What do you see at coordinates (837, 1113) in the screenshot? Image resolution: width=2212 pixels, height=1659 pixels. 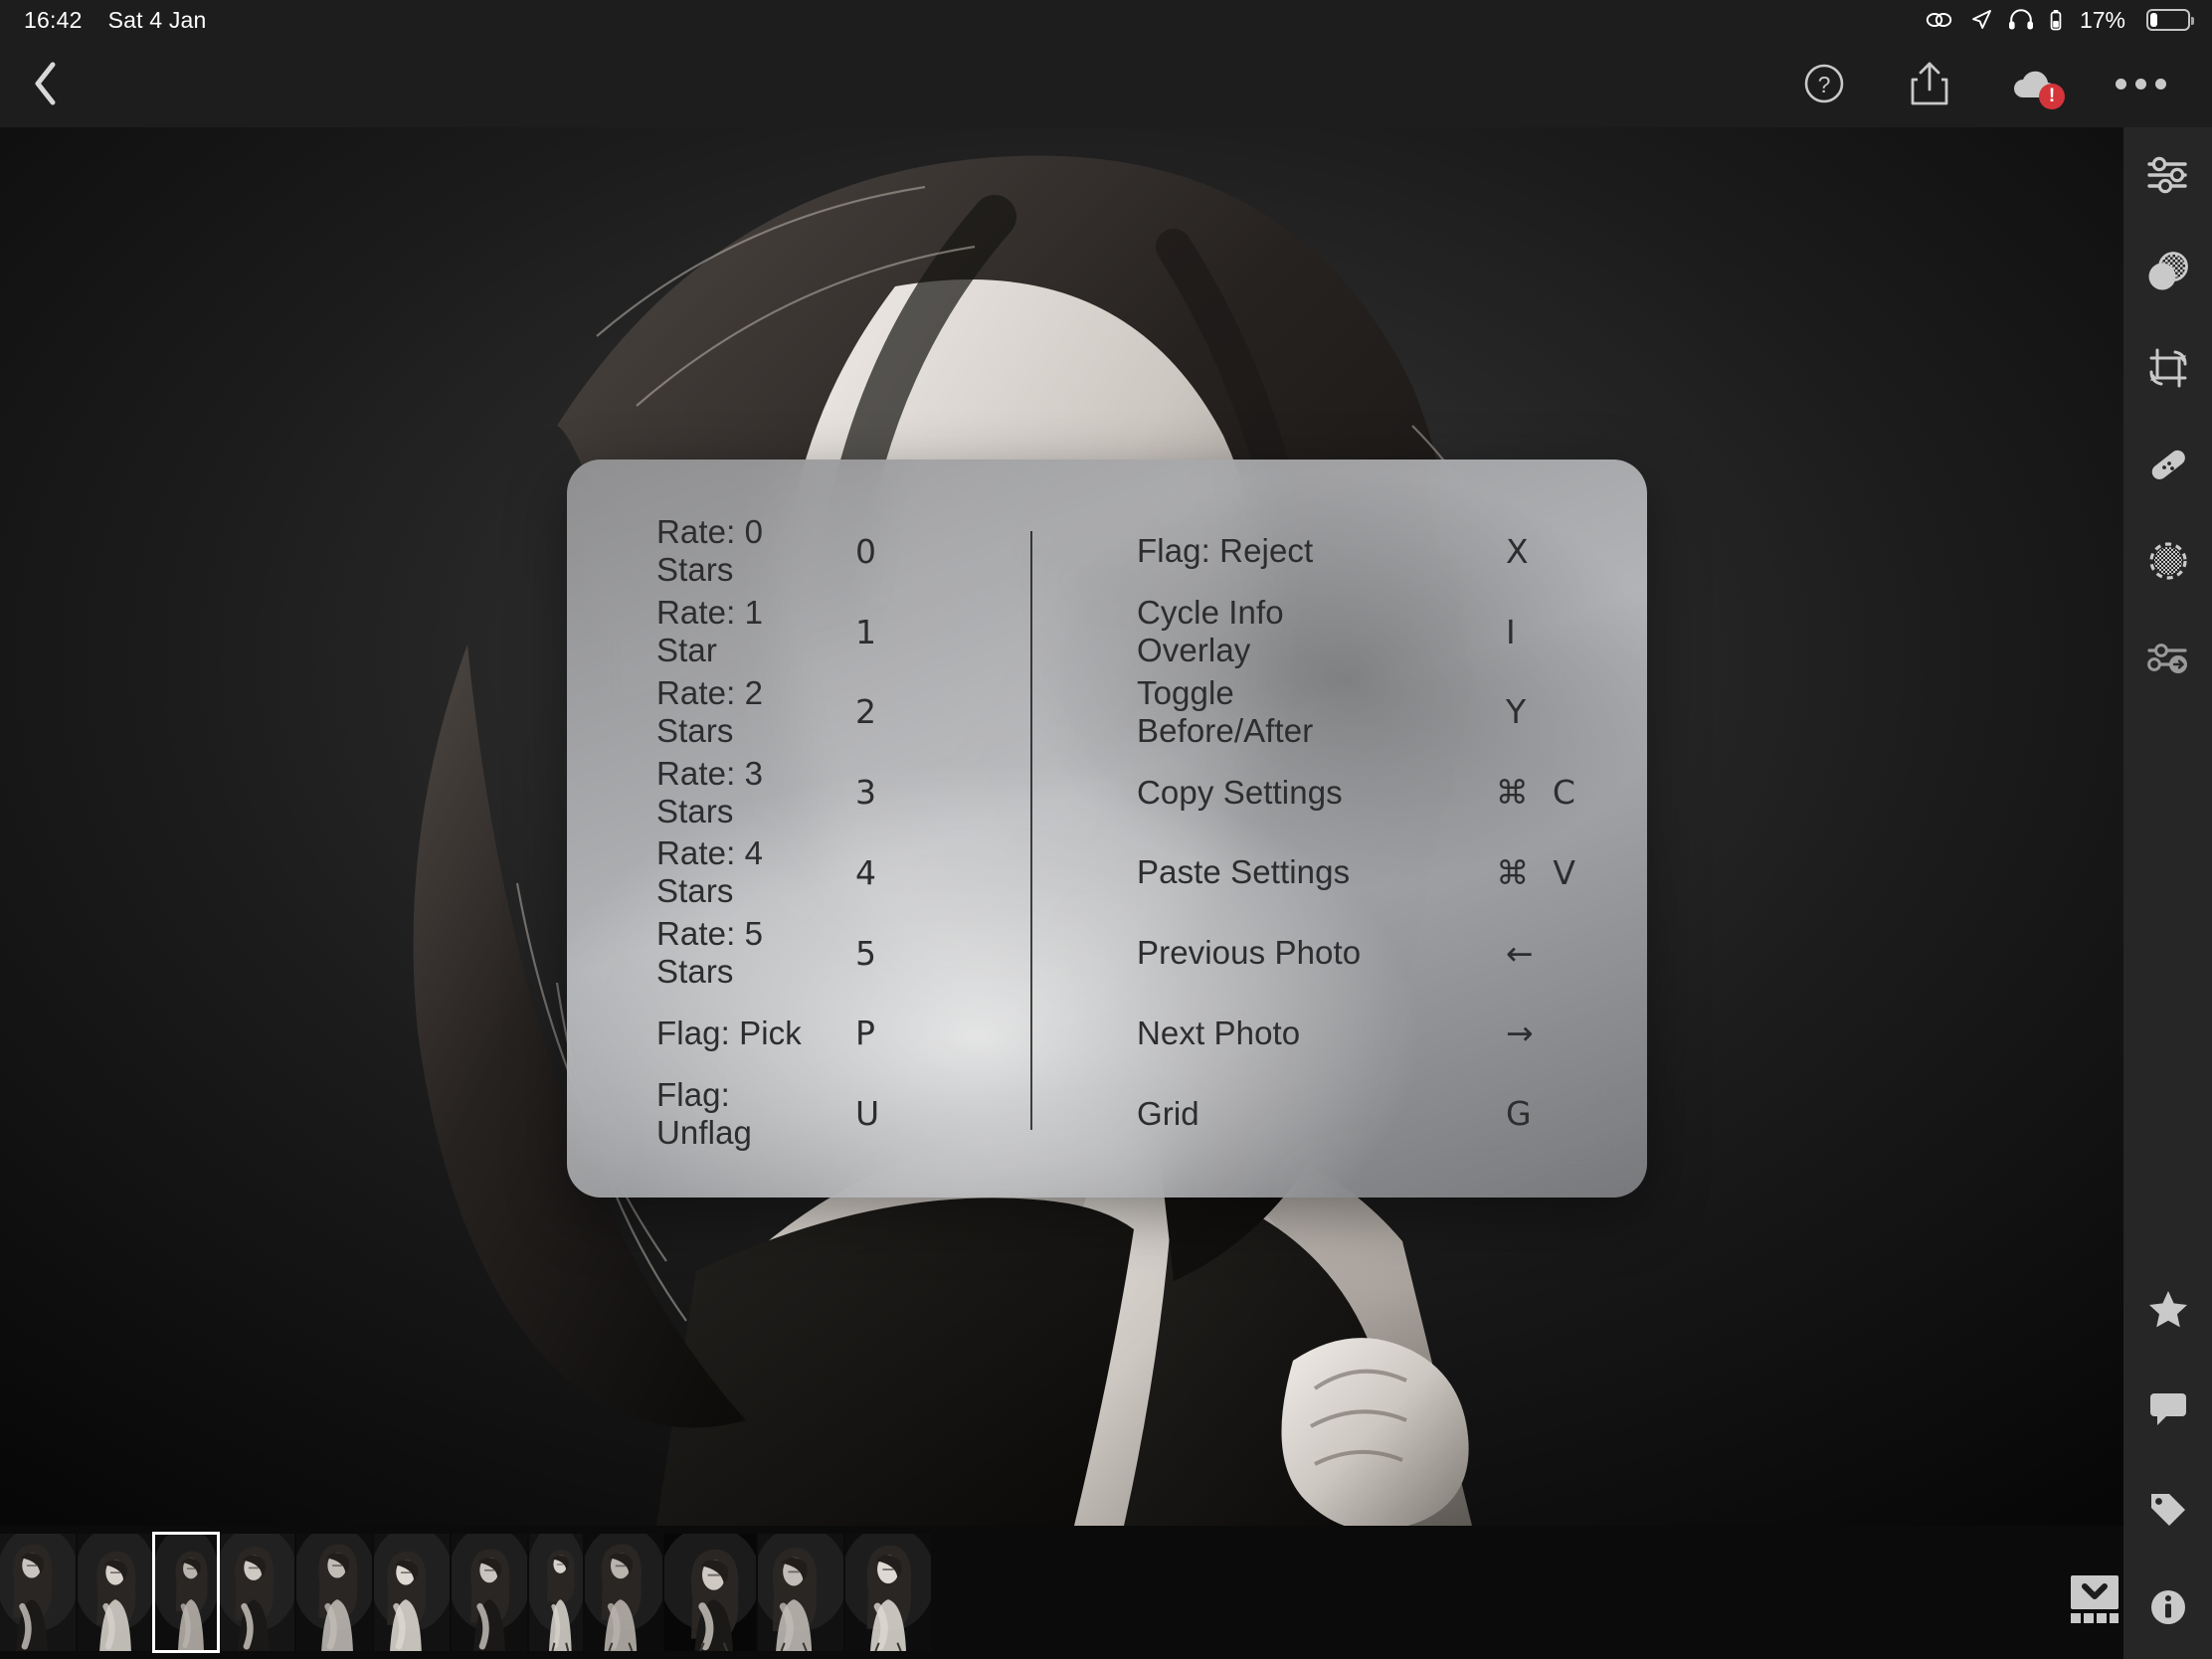 I see `shortcut-row: Flag: Unflag U` at bounding box center [837, 1113].